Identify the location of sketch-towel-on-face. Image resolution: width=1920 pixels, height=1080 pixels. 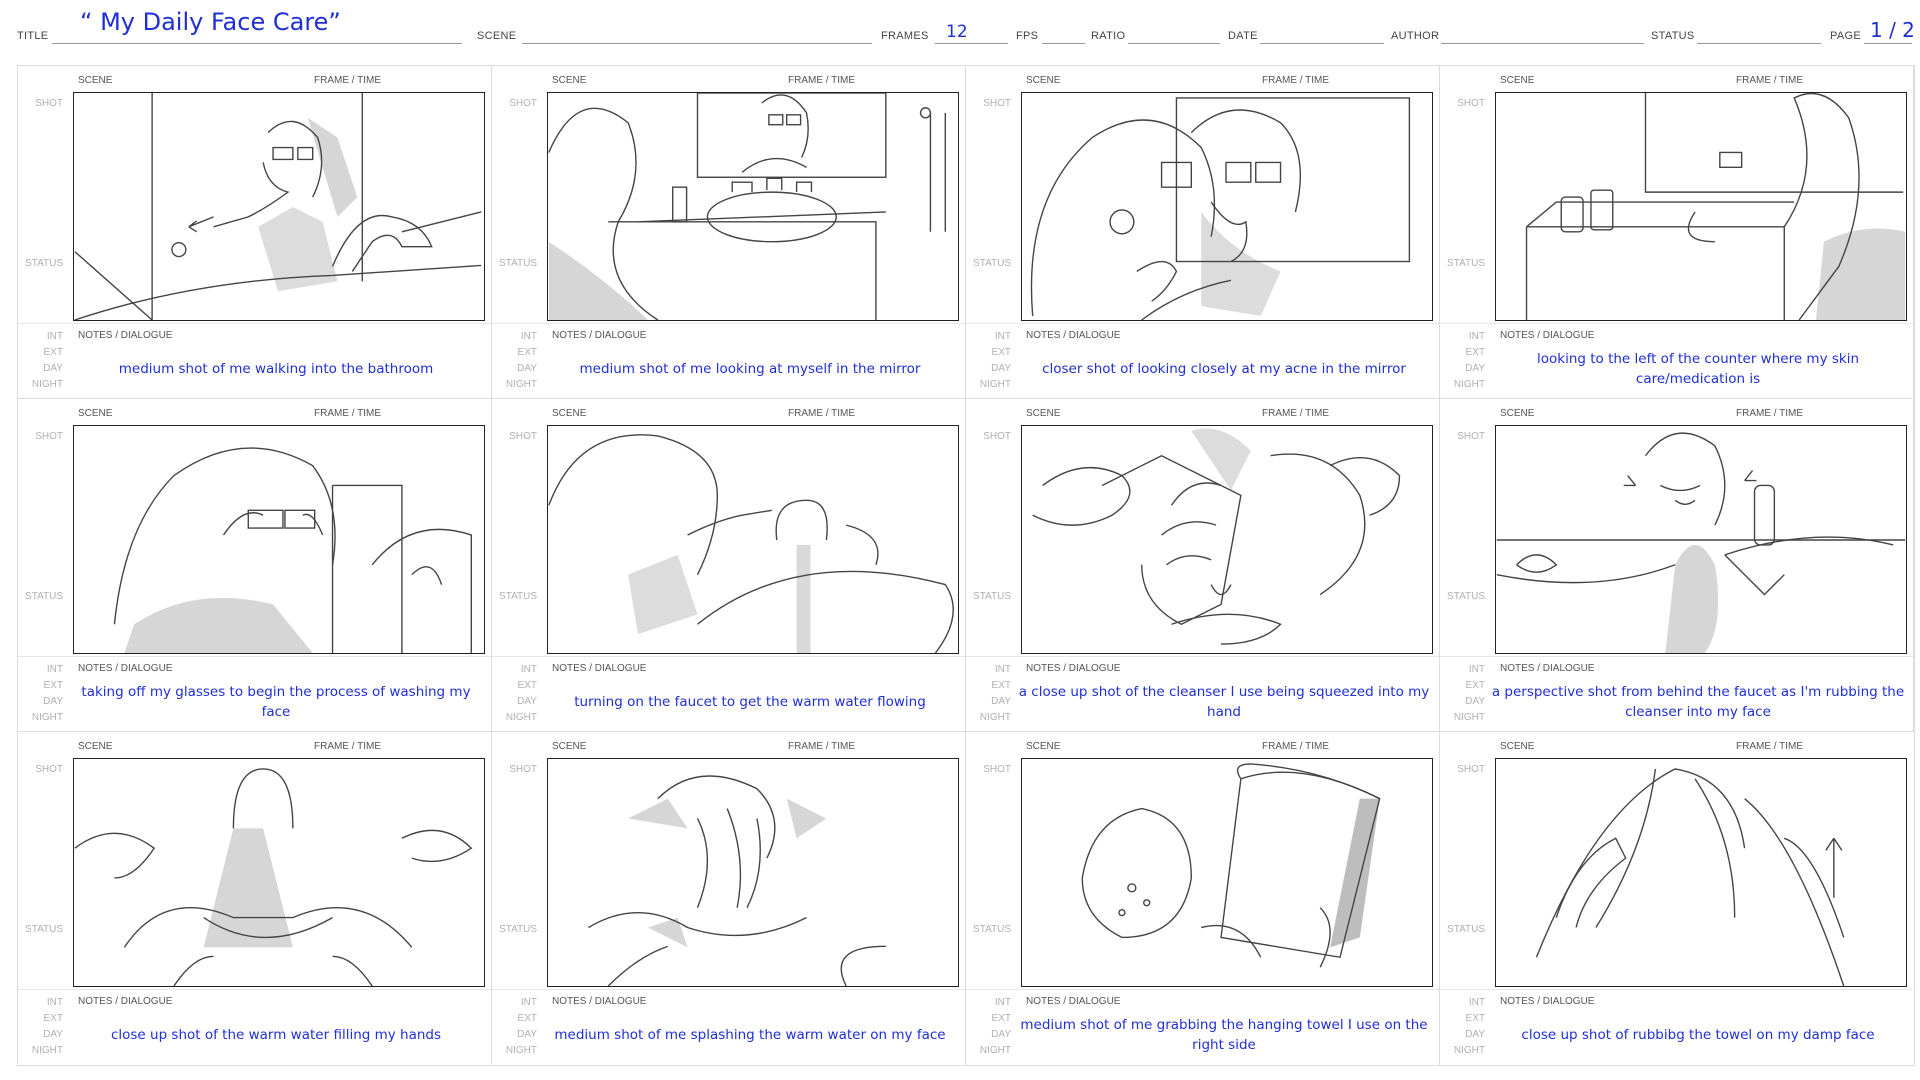
(1690, 877).